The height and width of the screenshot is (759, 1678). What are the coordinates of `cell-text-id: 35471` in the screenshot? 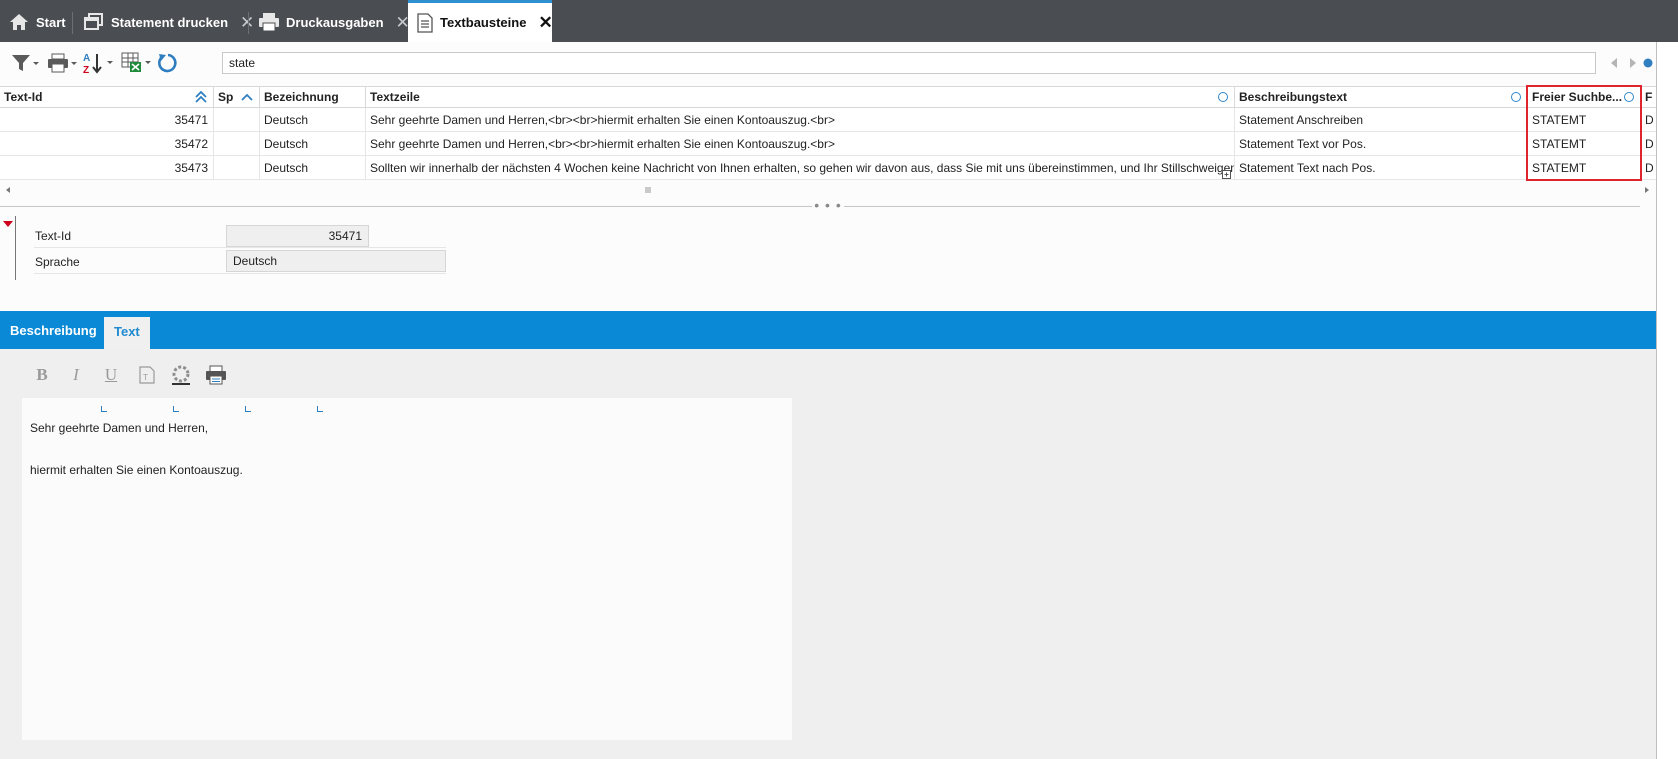 It's located at (191, 120).